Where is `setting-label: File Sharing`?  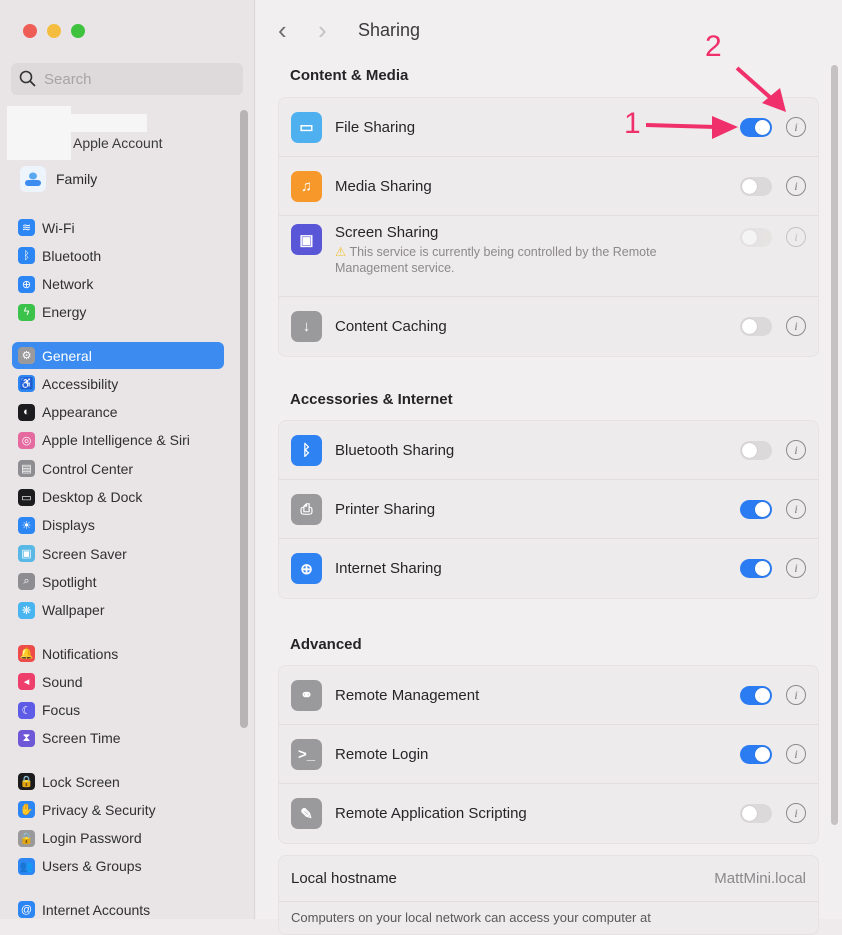
setting-label: File Sharing is located at coordinates (375, 127).